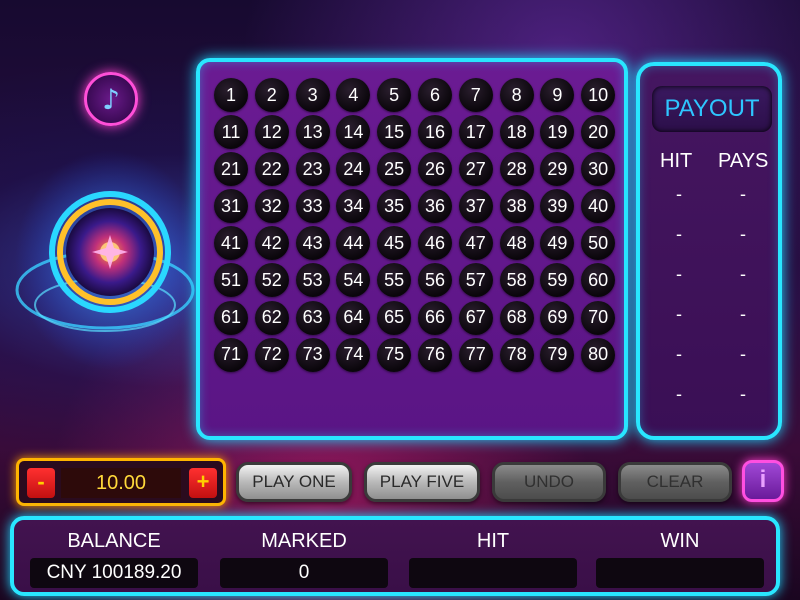 The image size is (800, 600). What do you see at coordinates (676, 161) in the screenshot?
I see `payout-hit-header: HIT` at bounding box center [676, 161].